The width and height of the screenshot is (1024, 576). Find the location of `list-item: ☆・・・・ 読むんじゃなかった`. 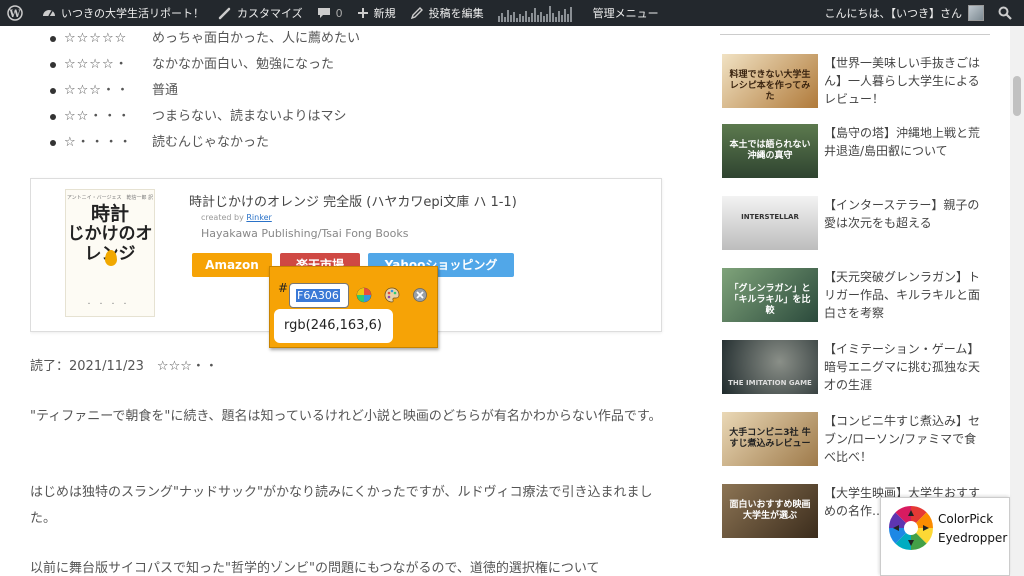

list-item: ☆・・・・ 読むんじゃなかった is located at coordinates (205, 143).